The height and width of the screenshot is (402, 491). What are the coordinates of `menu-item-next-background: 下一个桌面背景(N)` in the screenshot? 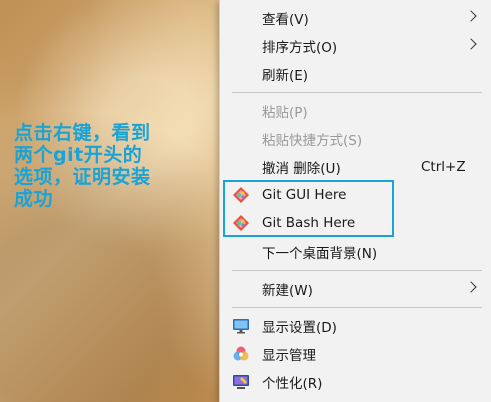 It's located at (355, 252).